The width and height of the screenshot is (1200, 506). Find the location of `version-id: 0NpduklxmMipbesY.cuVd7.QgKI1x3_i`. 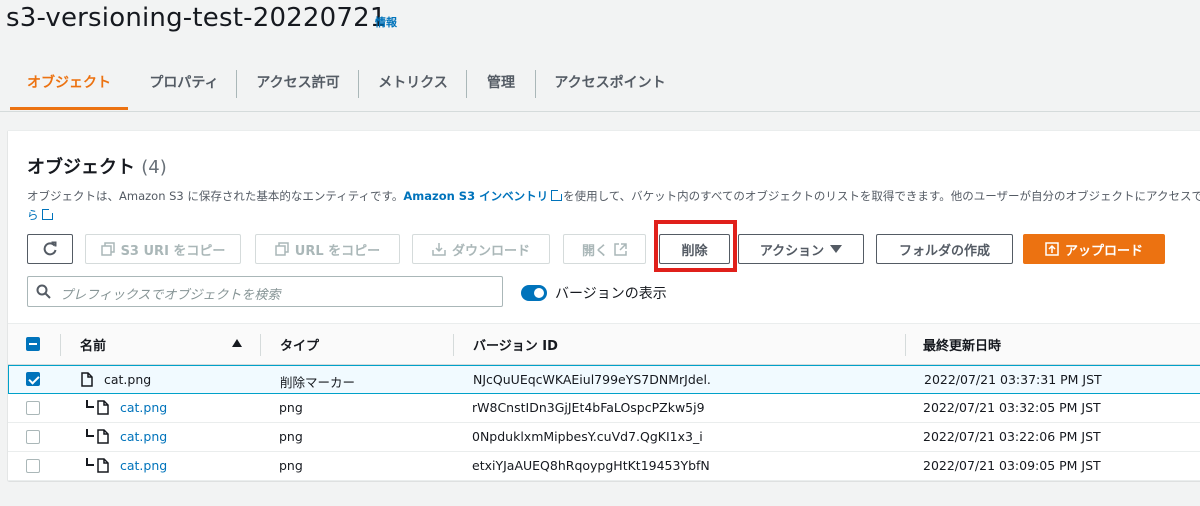

version-id: 0NpduklxmMipbesY.cuVd7.QgKI1x3_i is located at coordinates (587, 436).